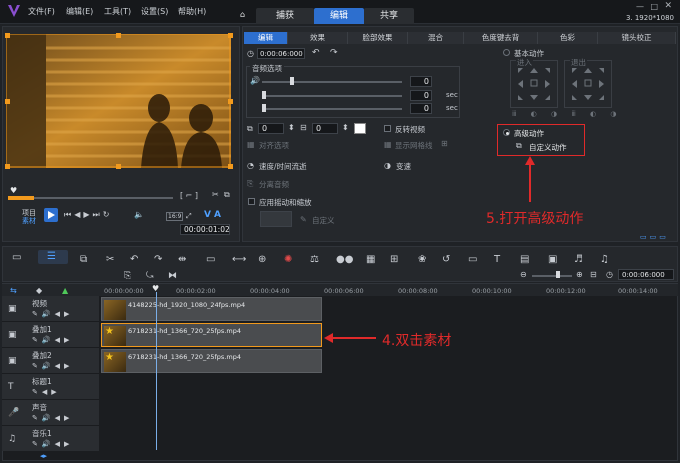  I want to click on tab-edit: 编辑, so click(339, 16).